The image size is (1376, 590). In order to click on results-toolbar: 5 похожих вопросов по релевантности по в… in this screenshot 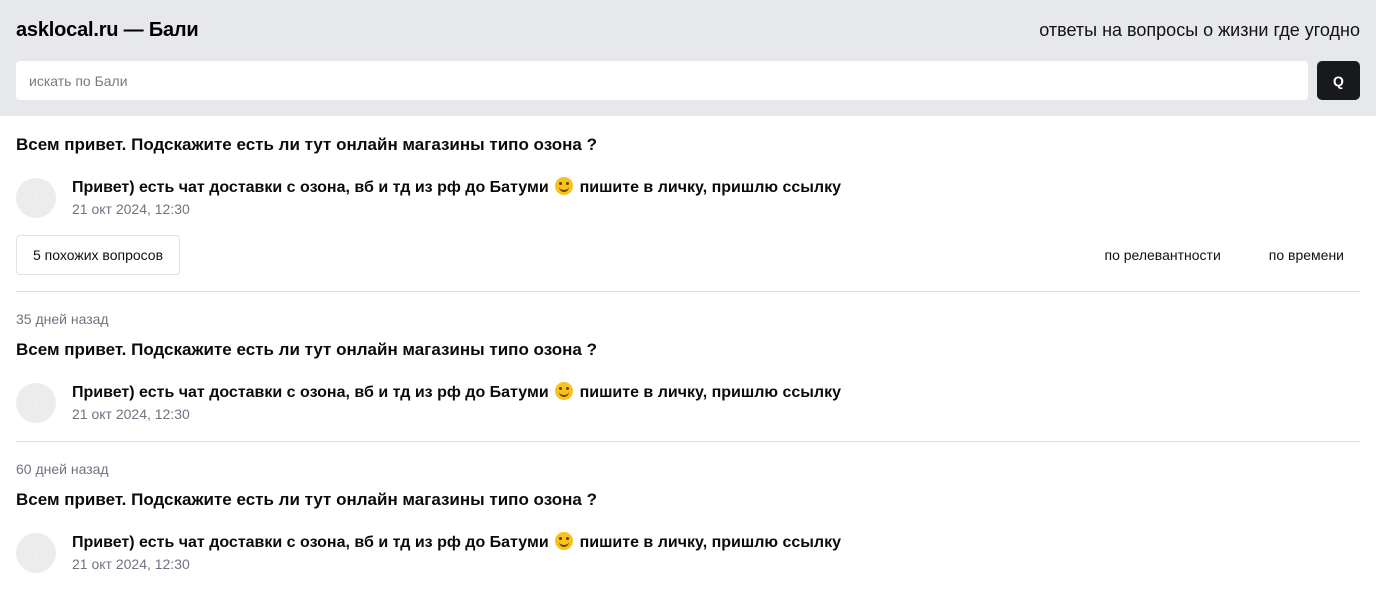, I will do `click(688, 255)`.